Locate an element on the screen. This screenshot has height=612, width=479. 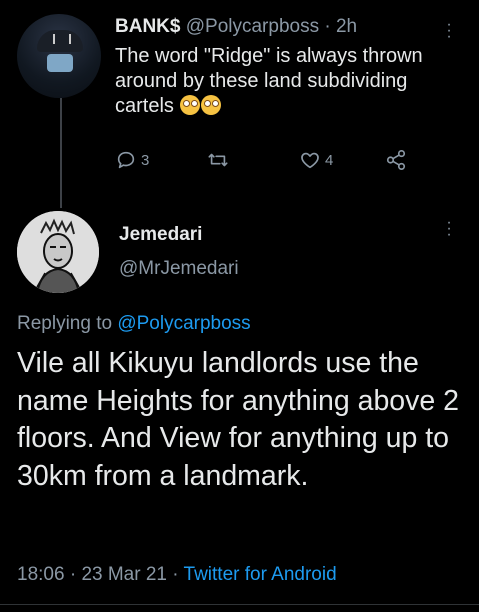
retweet-button is located at coordinates (218, 160).